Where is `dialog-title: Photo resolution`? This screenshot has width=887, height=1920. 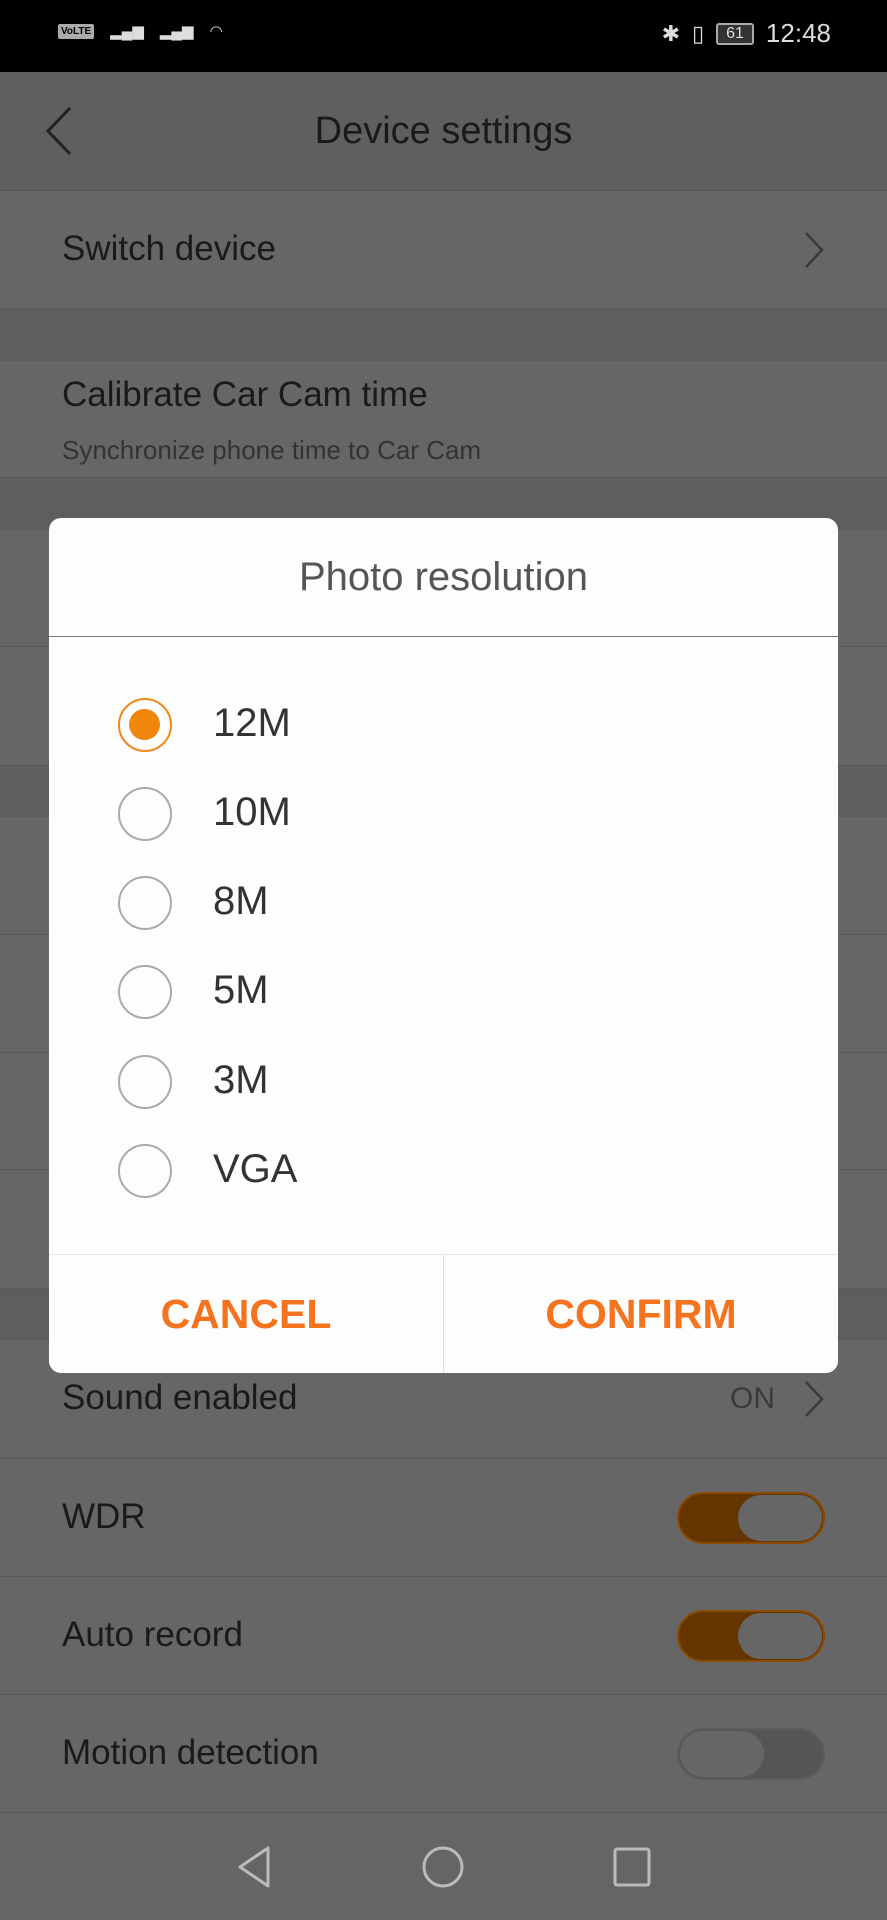 dialog-title: Photo resolution is located at coordinates (443, 577).